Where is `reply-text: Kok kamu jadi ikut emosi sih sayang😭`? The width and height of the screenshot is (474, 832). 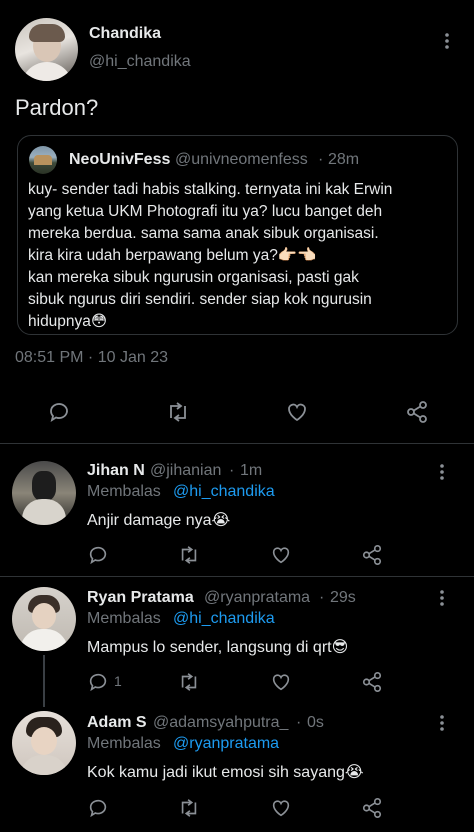
reply-text: Kok kamu jadi ikut emosi sih sayang😭 is located at coordinates (225, 772).